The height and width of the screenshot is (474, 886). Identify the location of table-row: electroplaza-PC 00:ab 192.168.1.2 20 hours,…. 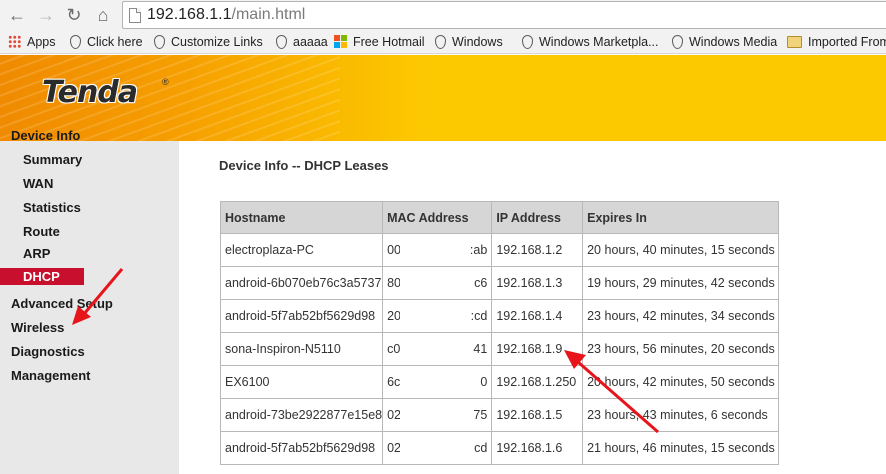
(499, 250).